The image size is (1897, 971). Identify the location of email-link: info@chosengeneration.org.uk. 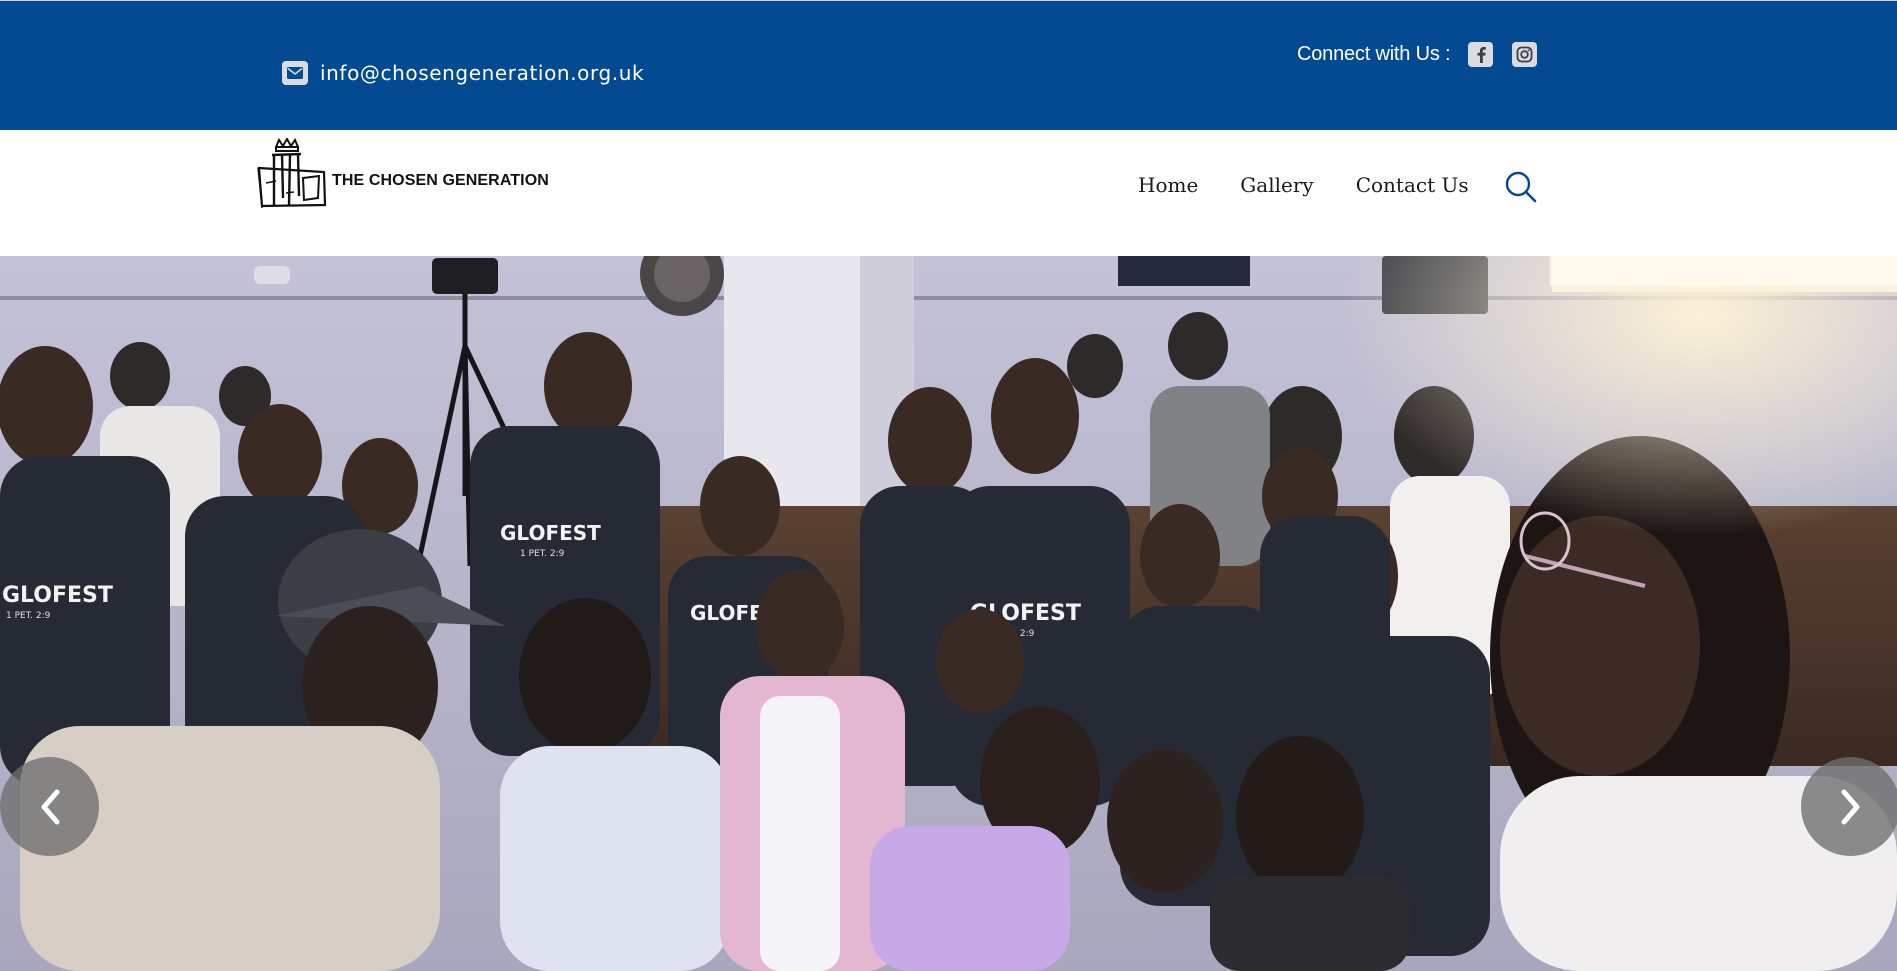
(463, 73).